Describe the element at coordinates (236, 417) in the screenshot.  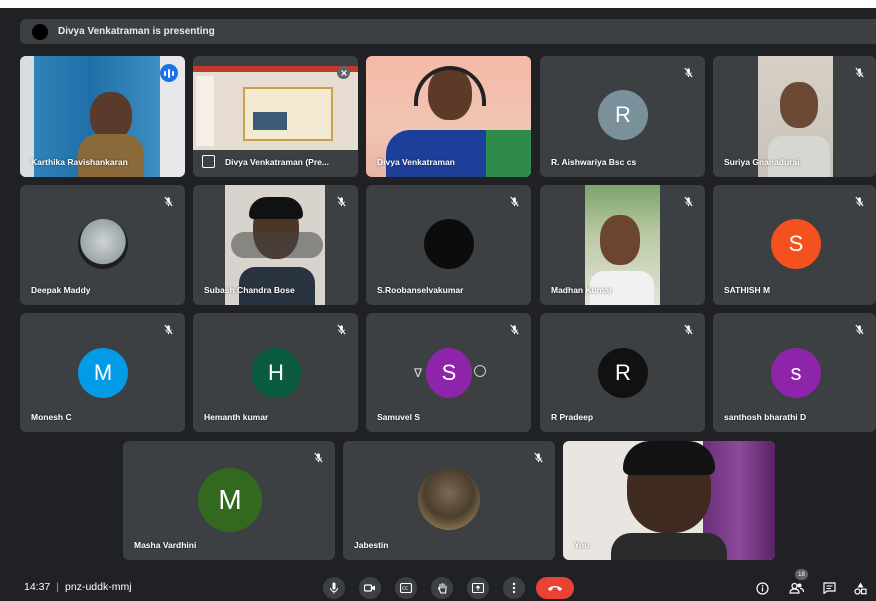
I see `participant-name: Hemanth kumar` at that location.